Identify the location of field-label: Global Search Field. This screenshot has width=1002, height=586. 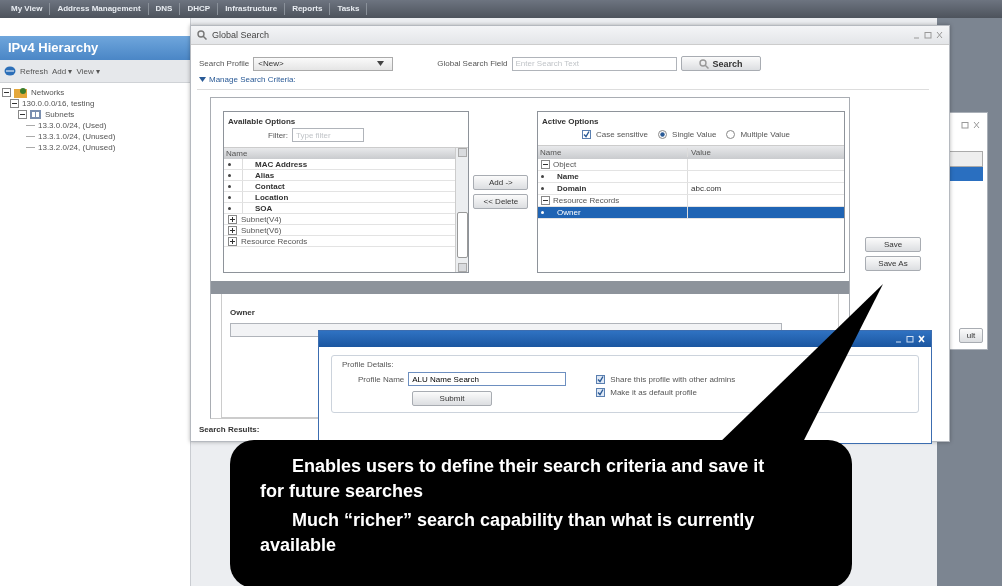
(472, 63).